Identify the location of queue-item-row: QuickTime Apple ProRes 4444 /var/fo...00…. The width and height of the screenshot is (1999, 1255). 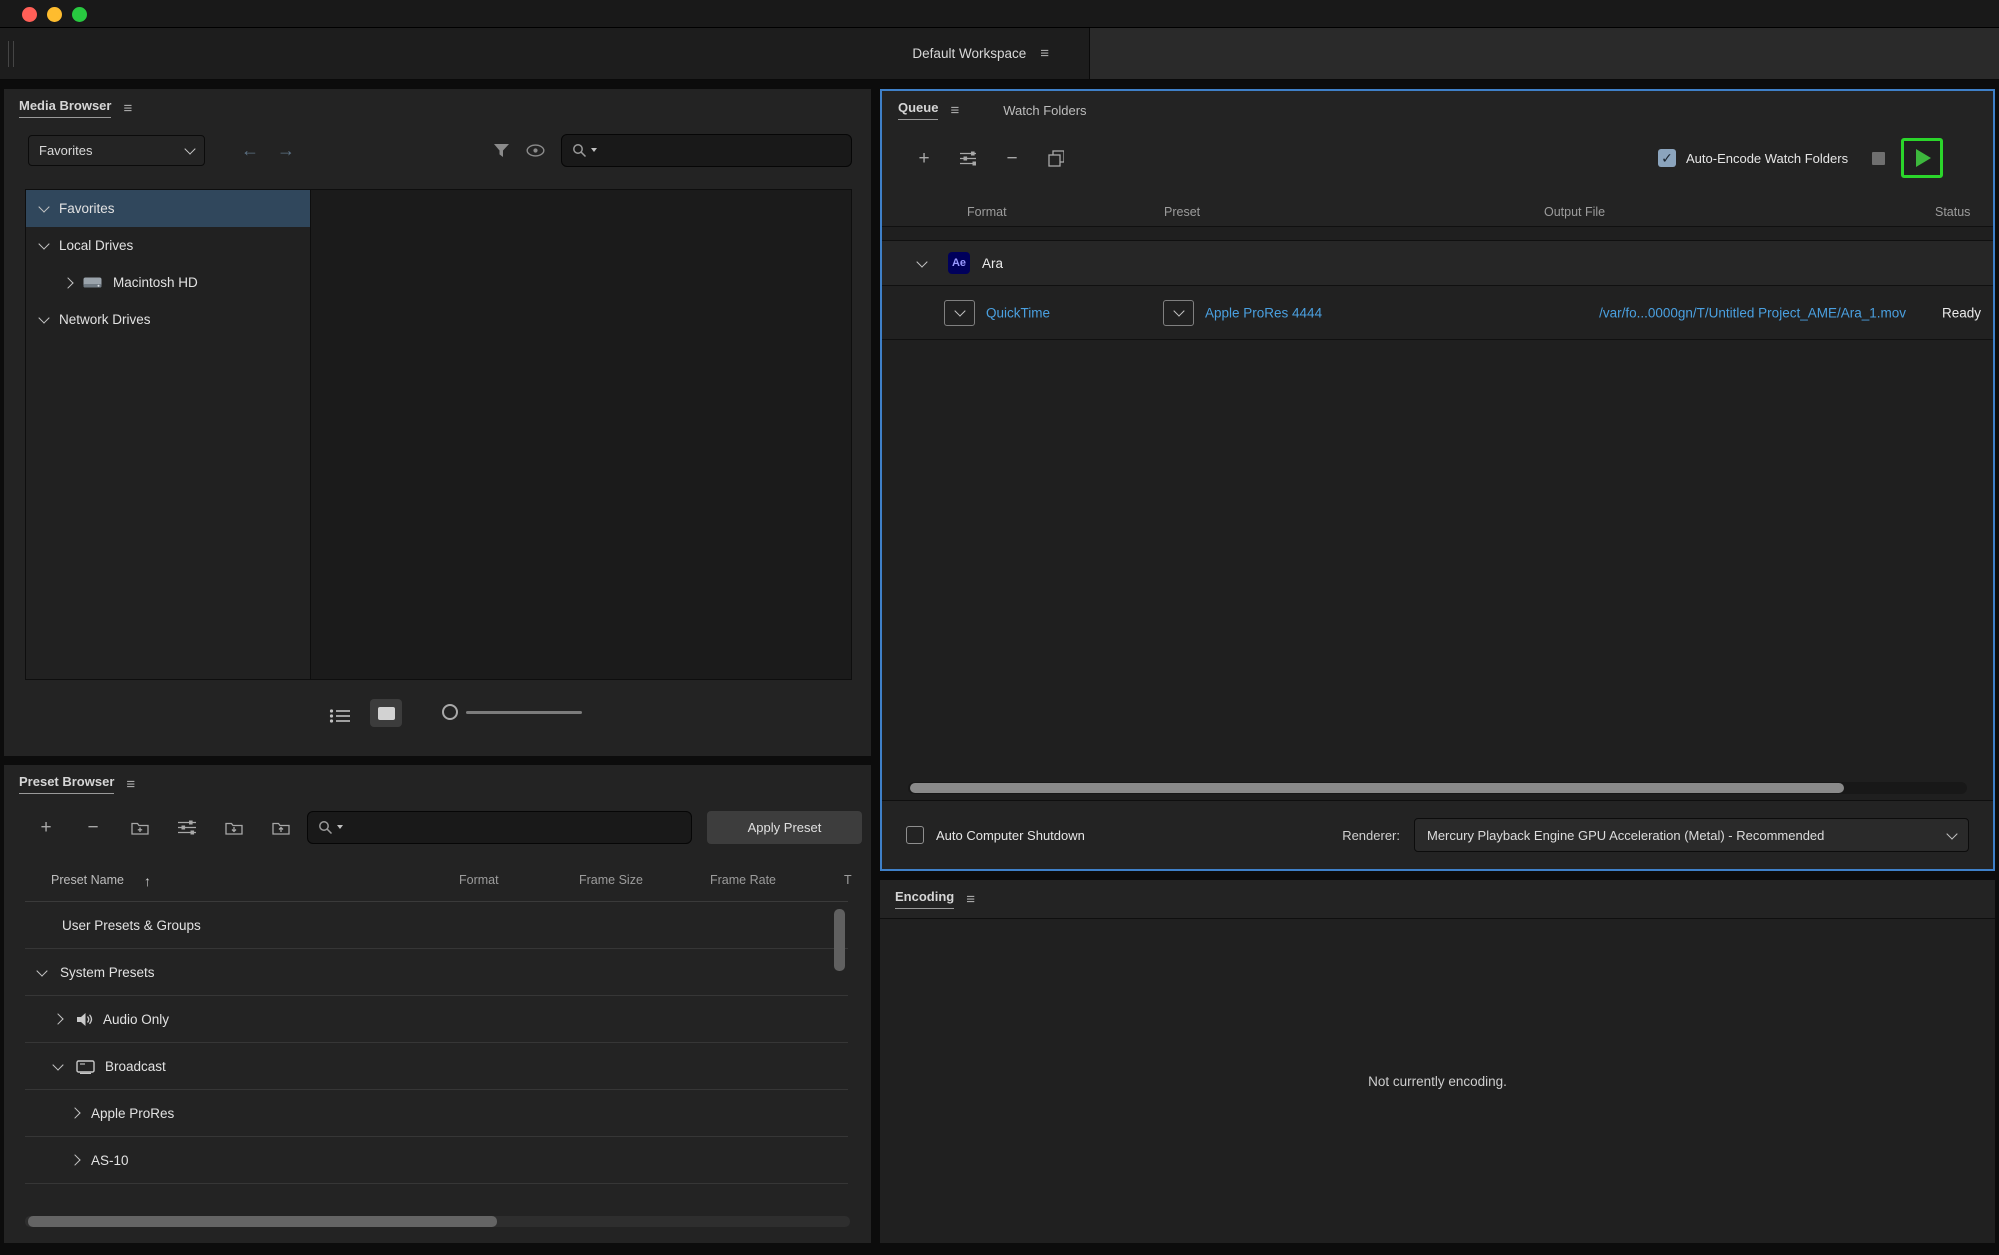
(1437, 313).